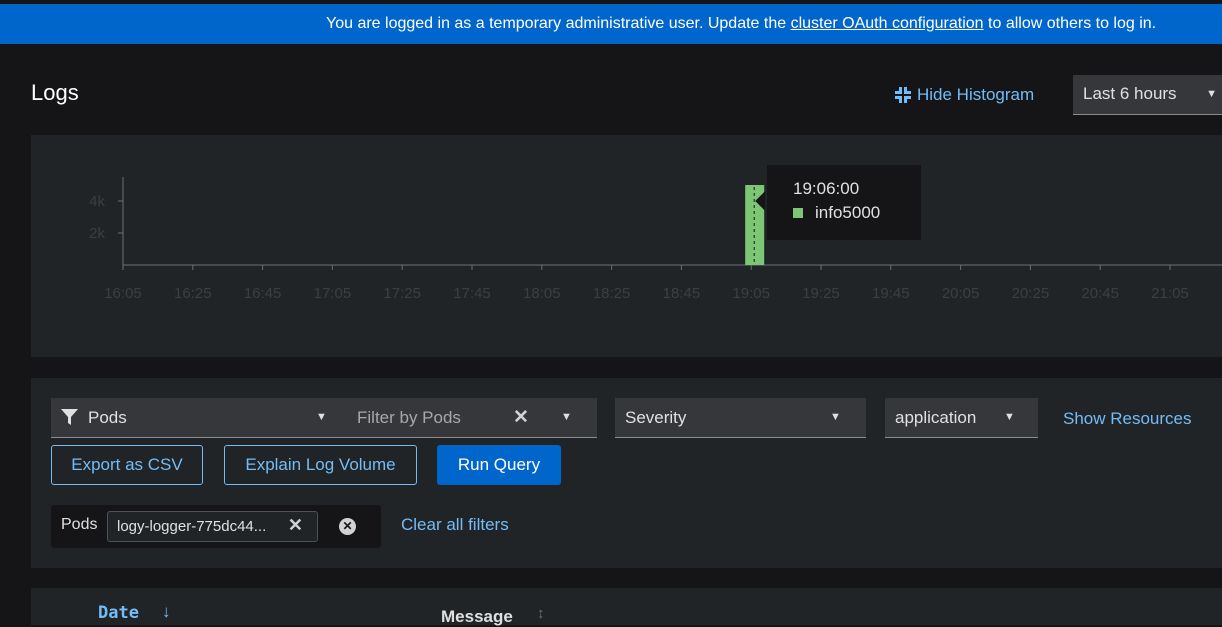 This screenshot has width=1222, height=627. I want to click on column-header-message: Message, so click(477, 617).